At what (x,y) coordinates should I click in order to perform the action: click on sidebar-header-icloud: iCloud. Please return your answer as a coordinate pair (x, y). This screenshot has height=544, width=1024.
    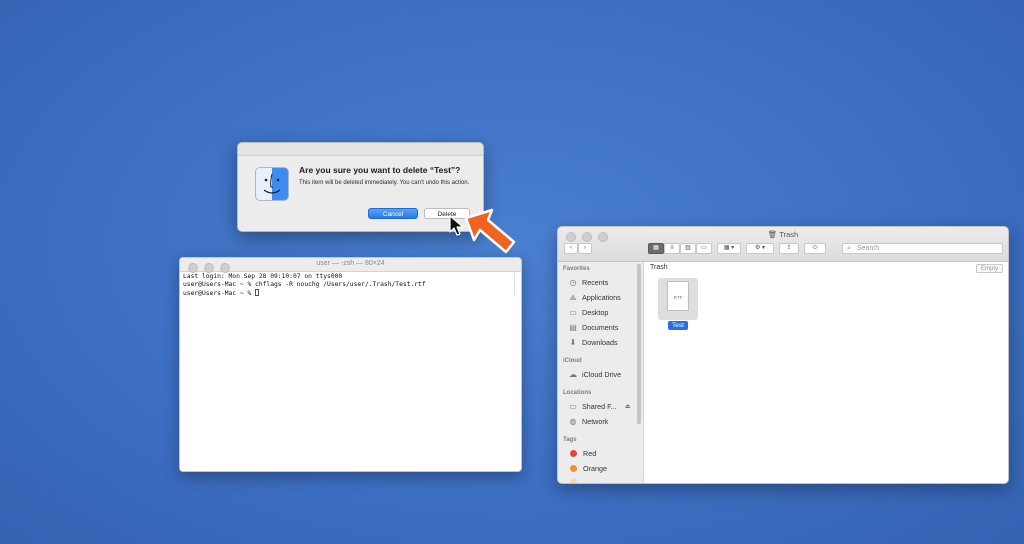
    Looking at the image, I should click on (572, 361).